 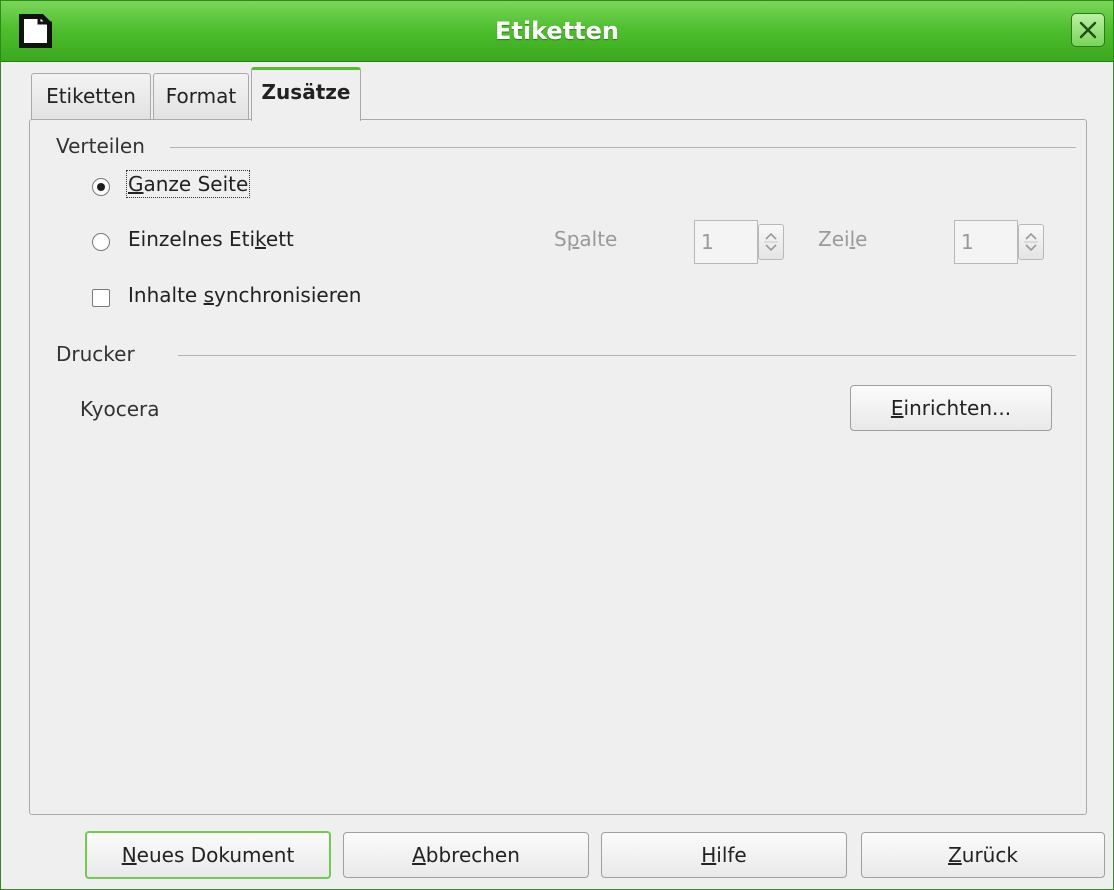 I want to click on tab-zusaetze: Zusätze, so click(x=306, y=94).